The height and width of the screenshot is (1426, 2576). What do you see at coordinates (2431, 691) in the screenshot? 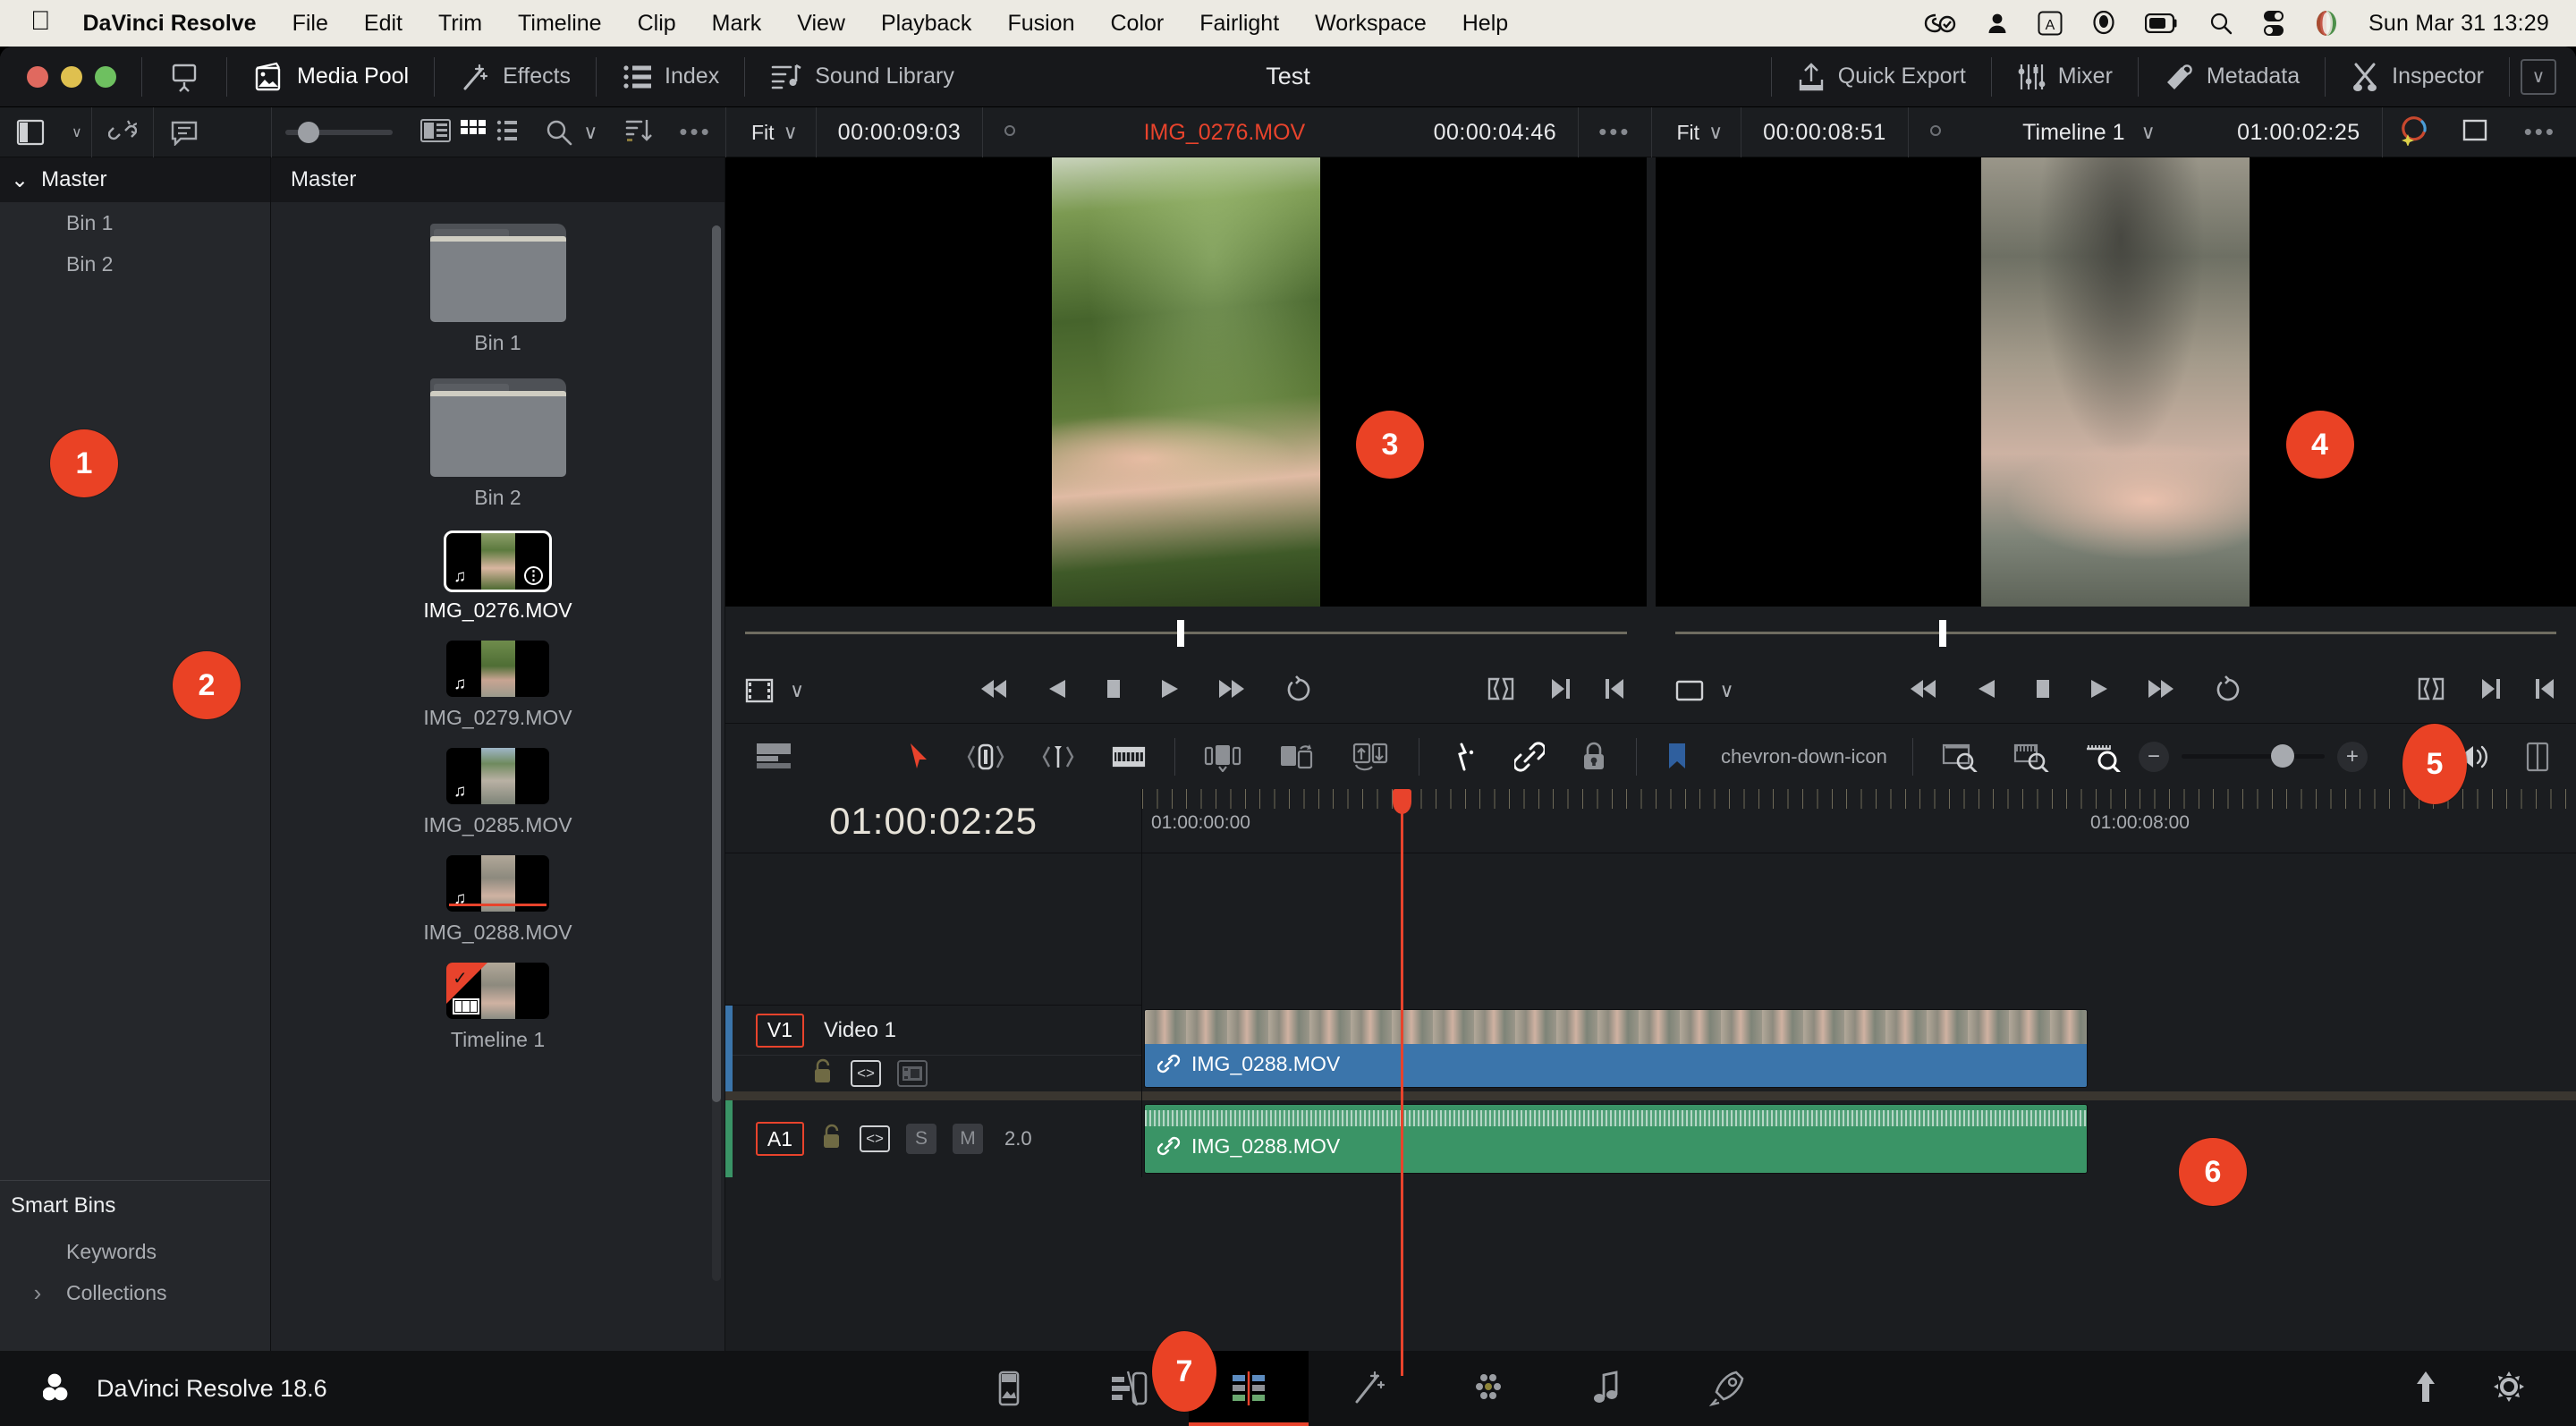
I see `mark-clip-button` at bounding box center [2431, 691].